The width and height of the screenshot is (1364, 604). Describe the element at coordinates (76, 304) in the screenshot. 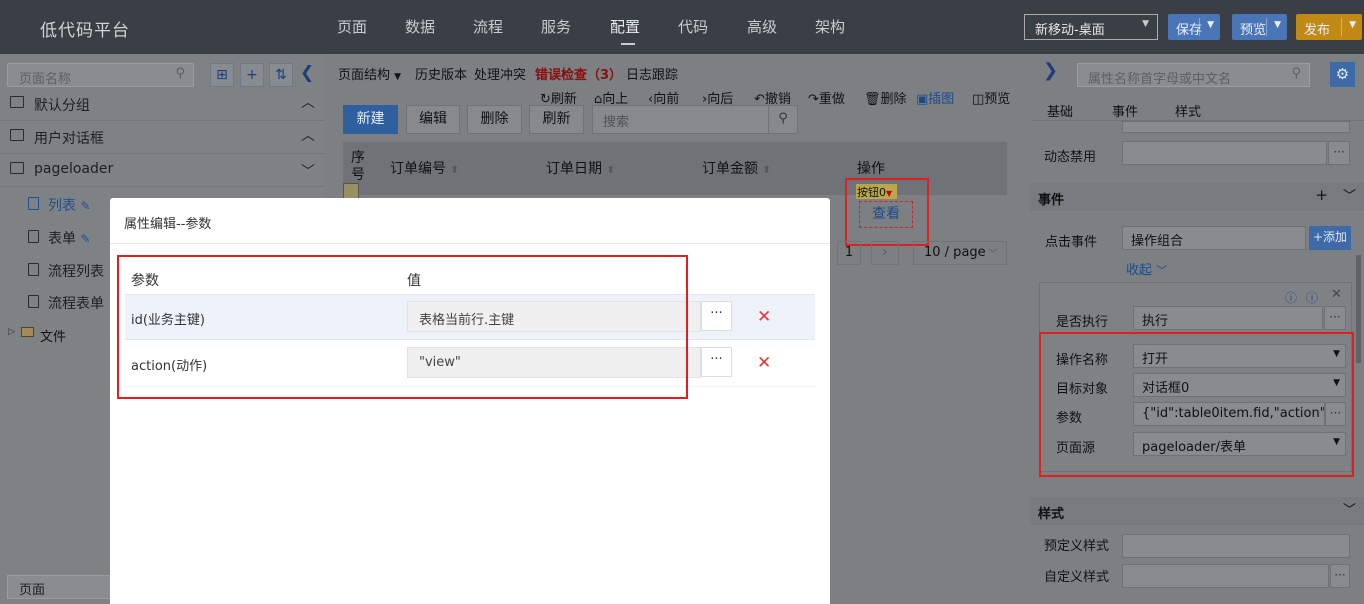

I see `tree-item-label: 流程表单` at that location.